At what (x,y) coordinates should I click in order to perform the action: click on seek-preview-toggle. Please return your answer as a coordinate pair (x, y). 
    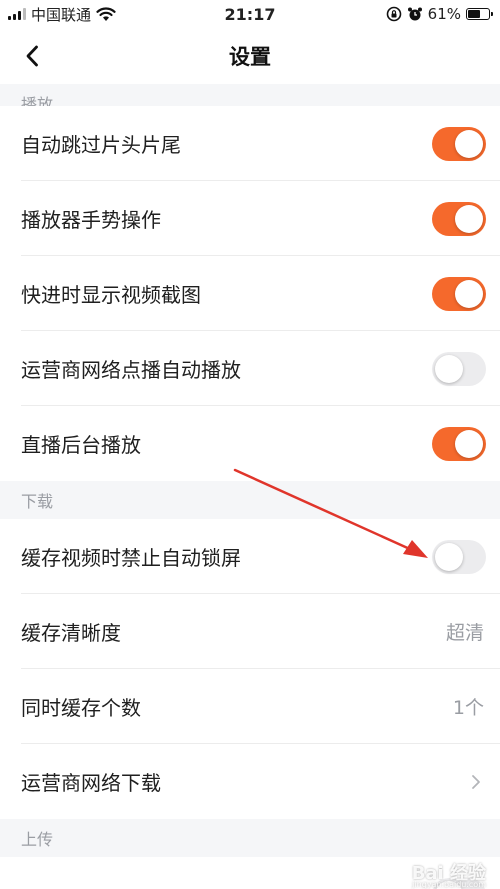
    Looking at the image, I should click on (459, 293).